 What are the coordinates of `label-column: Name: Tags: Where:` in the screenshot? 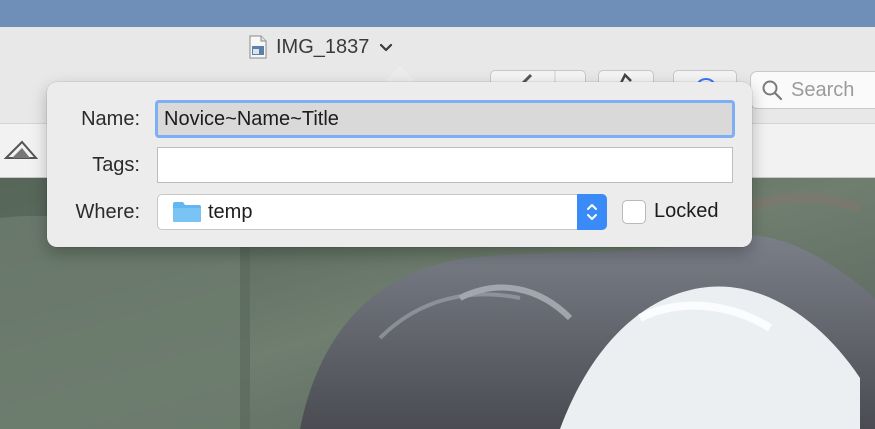 It's located at (93, 164).